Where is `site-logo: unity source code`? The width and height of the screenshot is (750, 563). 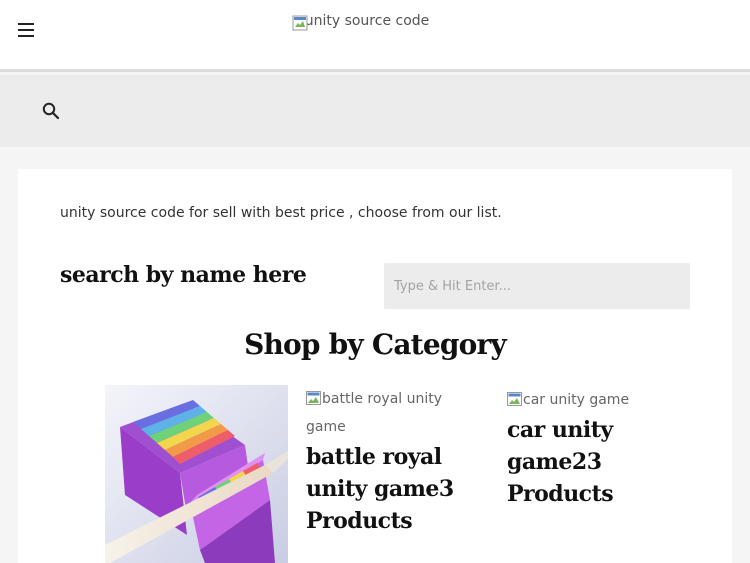
site-logo: unity source code is located at coordinates (367, 22).